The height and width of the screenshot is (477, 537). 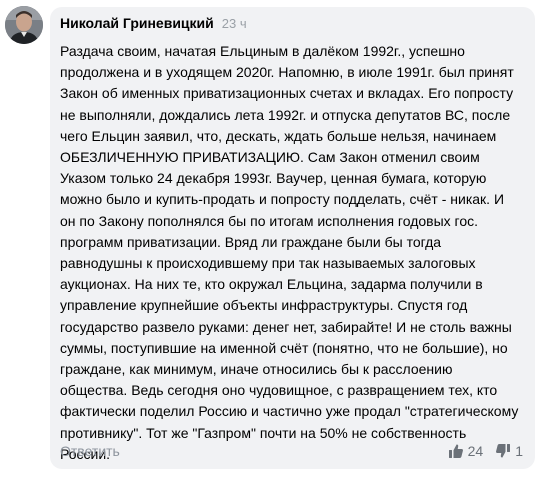 I want to click on author-name: Николай Гриневицкий, so click(x=137, y=23).